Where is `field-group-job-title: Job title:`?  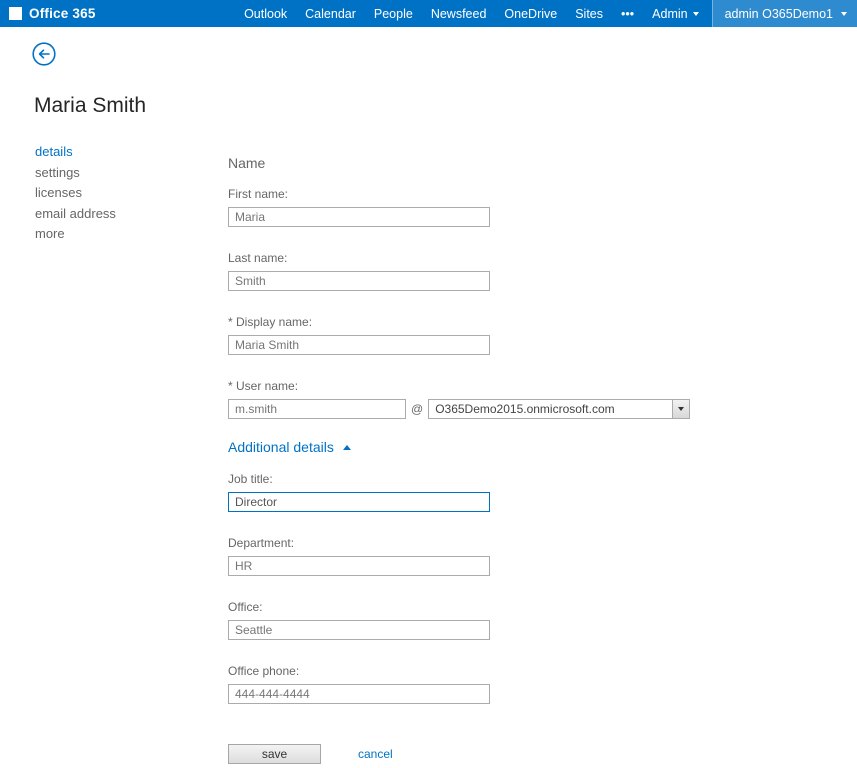 field-group-job-title: Job title: is located at coordinates (468, 492).